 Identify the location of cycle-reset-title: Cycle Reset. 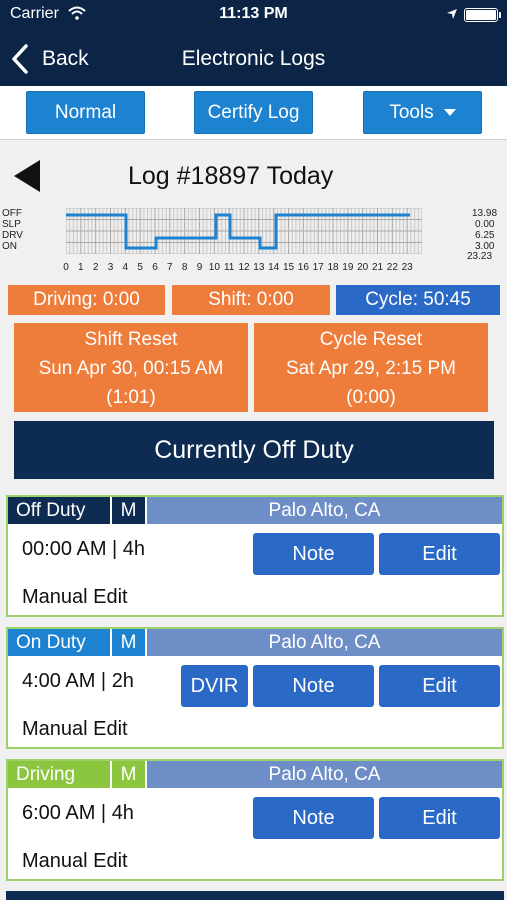
(371, 339).